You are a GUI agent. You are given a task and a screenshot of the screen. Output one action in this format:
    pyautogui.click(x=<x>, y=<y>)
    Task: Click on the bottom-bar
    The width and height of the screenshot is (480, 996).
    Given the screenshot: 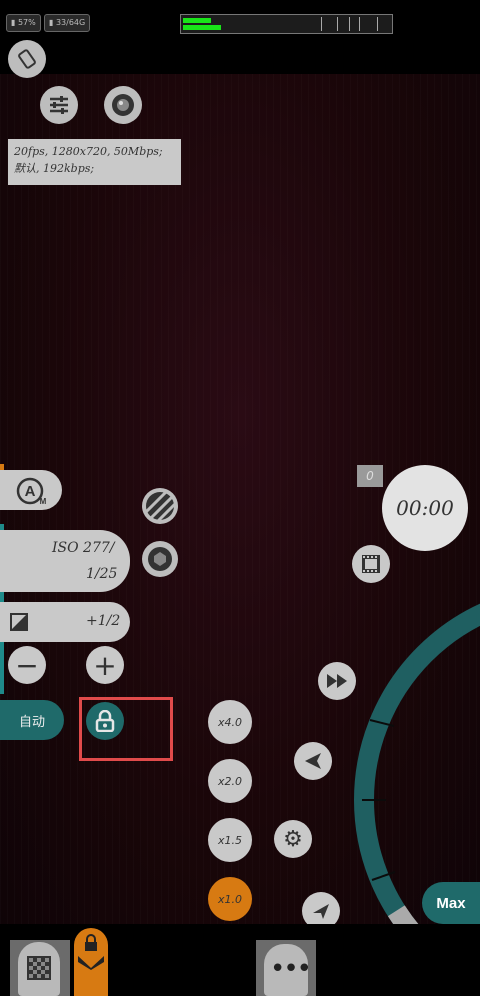 What is the action you would take?
    pyautogui.click(x=240, y=960)
    